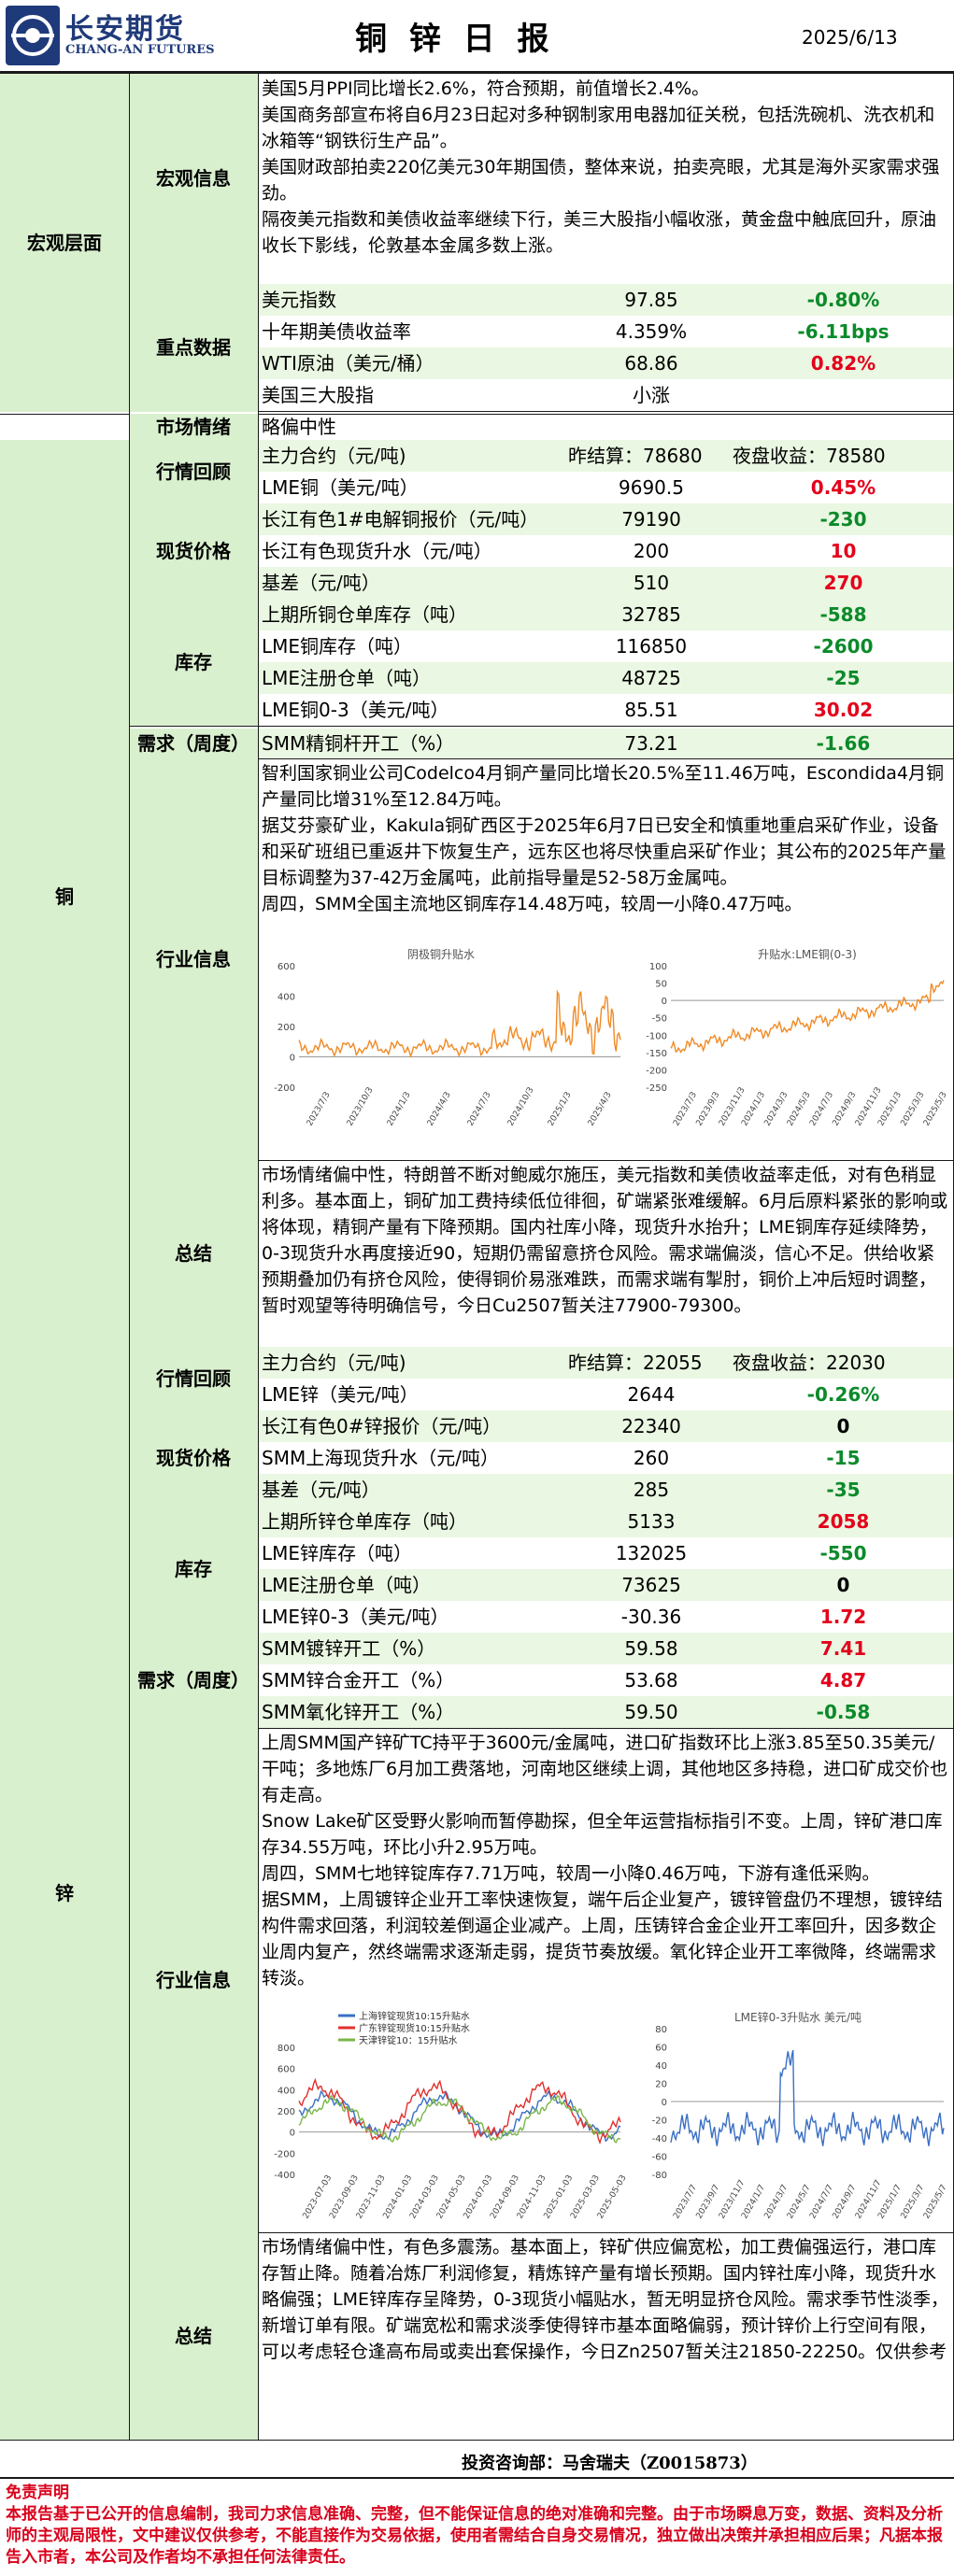 The image size is (954, 2576). Describe the element at coordinates (521, 1107) in the screenshot. I see `x-tick-label: 2024/10/3` at that location.